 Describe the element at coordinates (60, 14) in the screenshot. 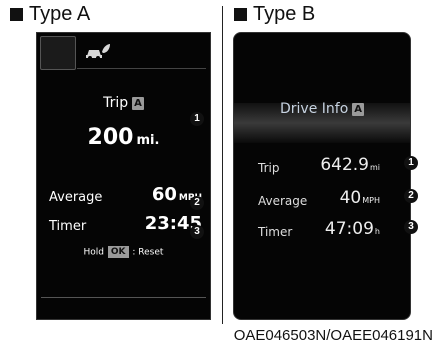

I see `type-a-heading-text: Type A` at that location.